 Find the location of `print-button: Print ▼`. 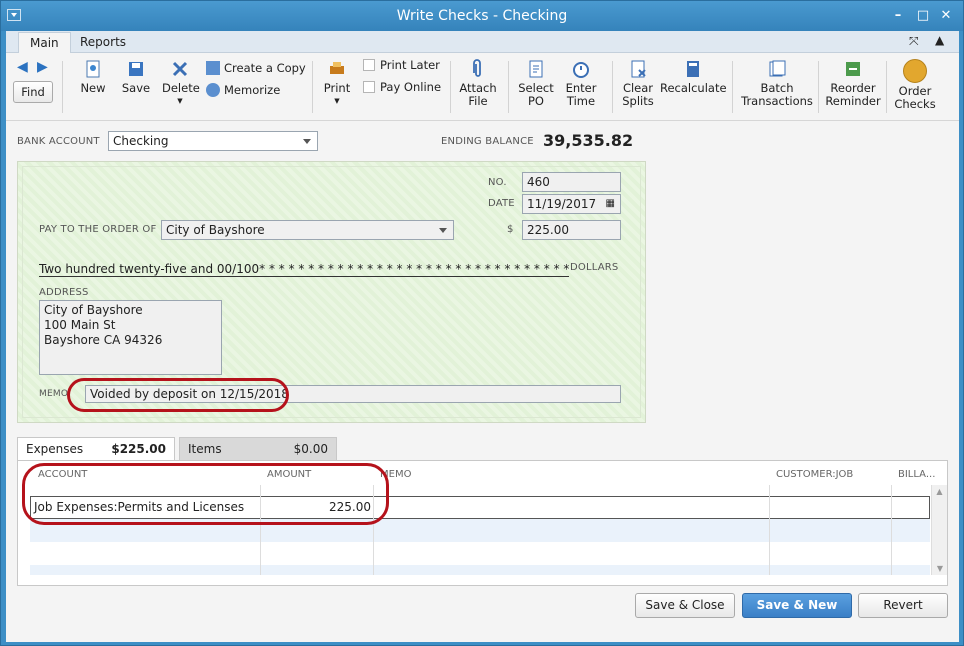

print-button: Print ▼ is located at coordinates (337, 83).